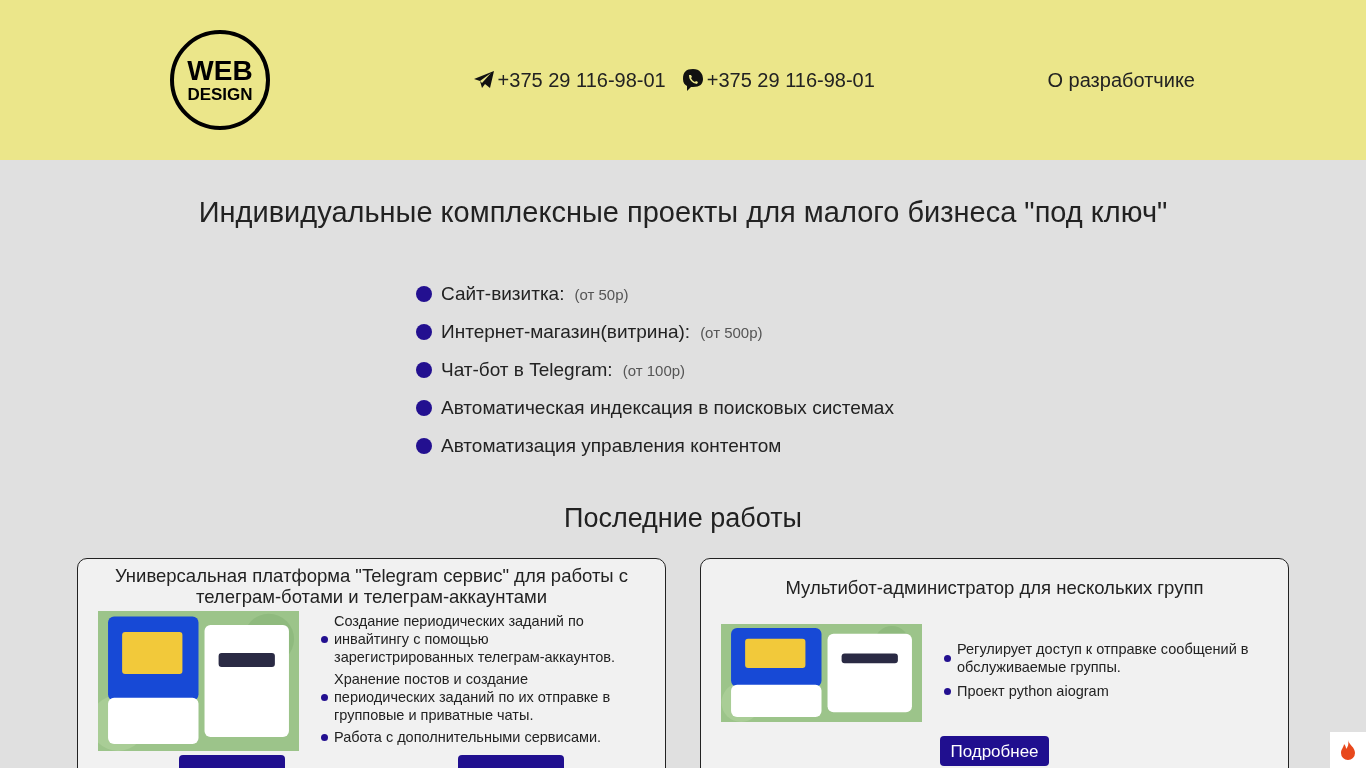 This screenshot has width=1366, height=768. Describe the element at coordinates (601, 294) in the screenshot. I see `service-price: (от 50р)` at that location.